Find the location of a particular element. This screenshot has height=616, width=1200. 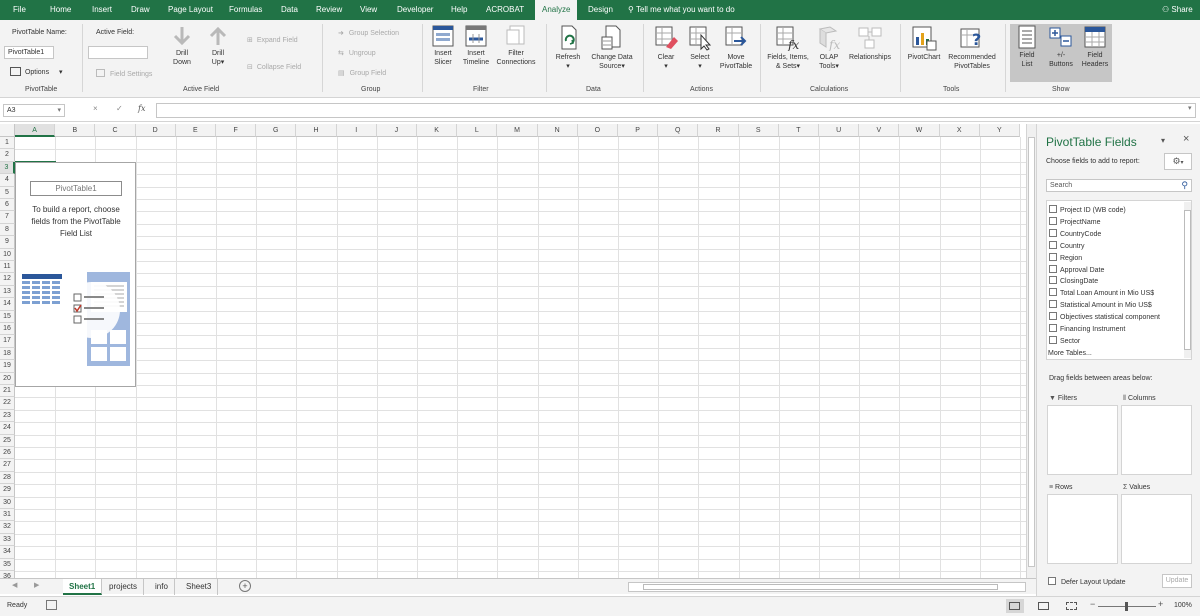

row-header-10: 10 is located at coordinates (7, 254).